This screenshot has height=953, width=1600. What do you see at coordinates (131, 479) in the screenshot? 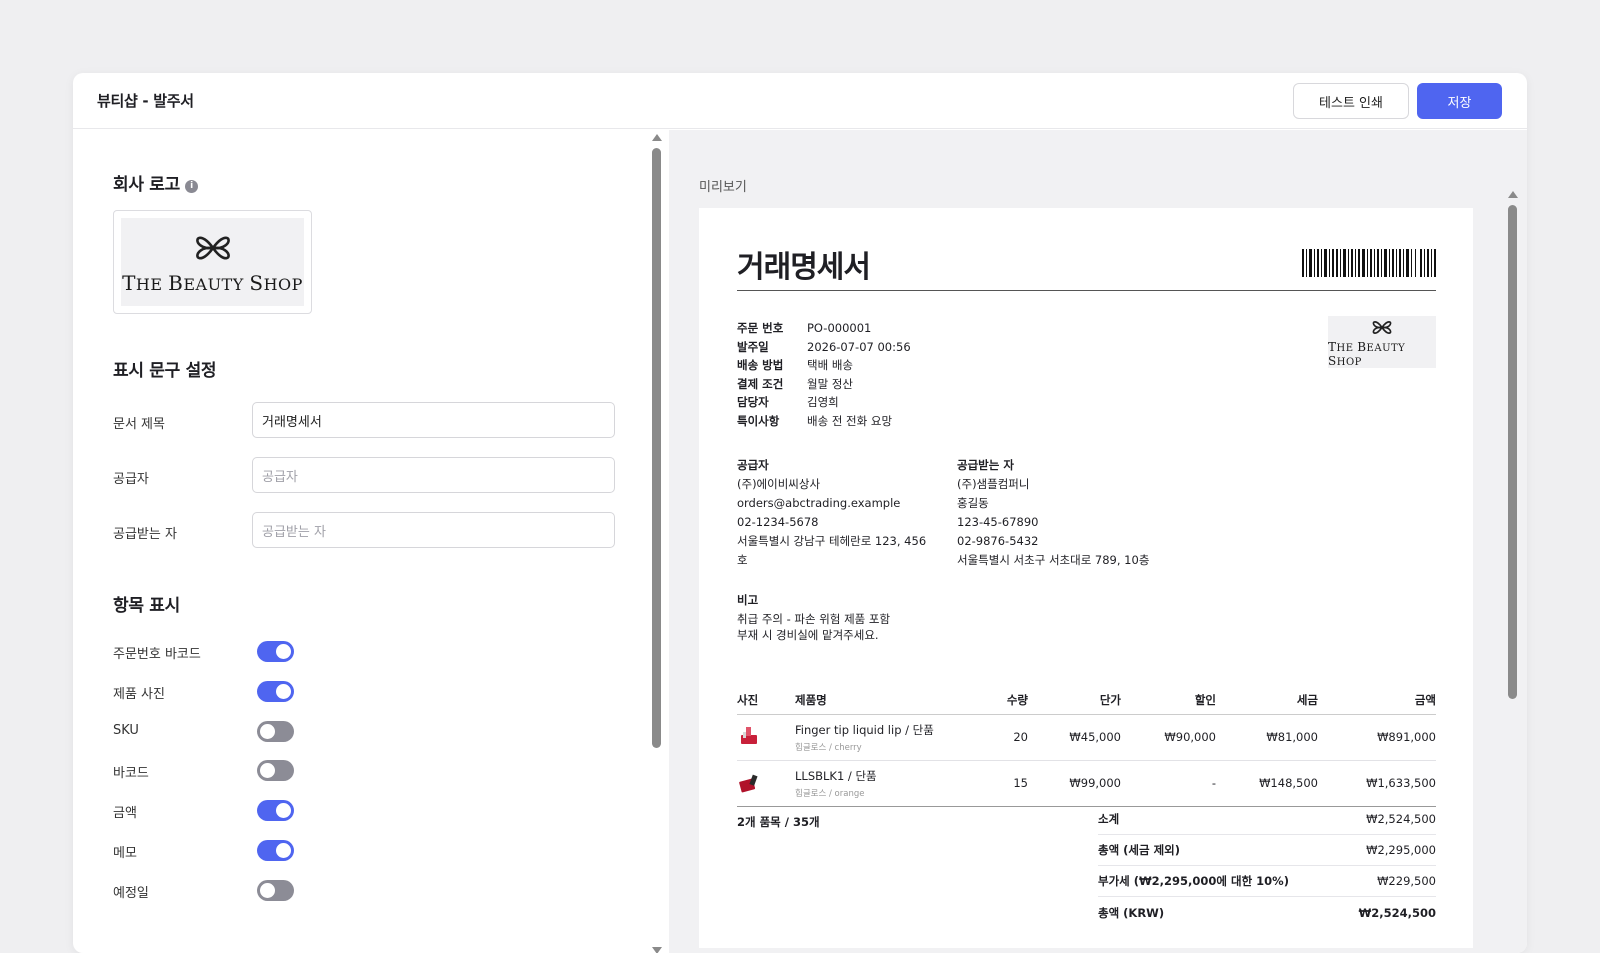
I see `supplier-label: 공급자` at bounding box center [131, 479].